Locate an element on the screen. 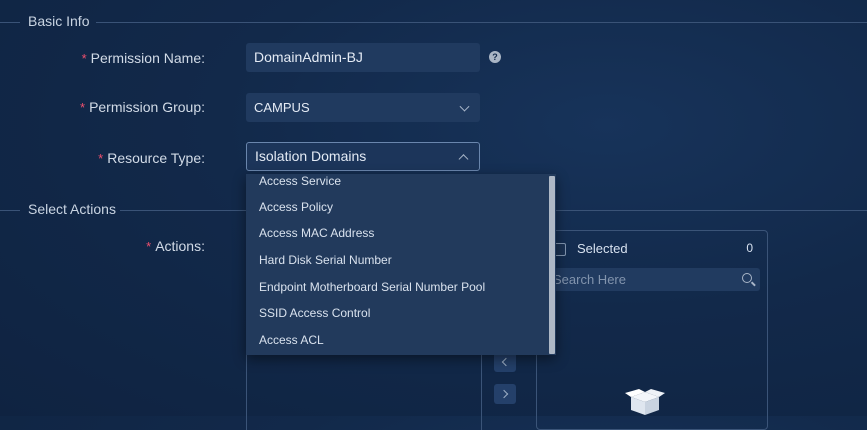  move-right-button is located at coordinates (505, 394).